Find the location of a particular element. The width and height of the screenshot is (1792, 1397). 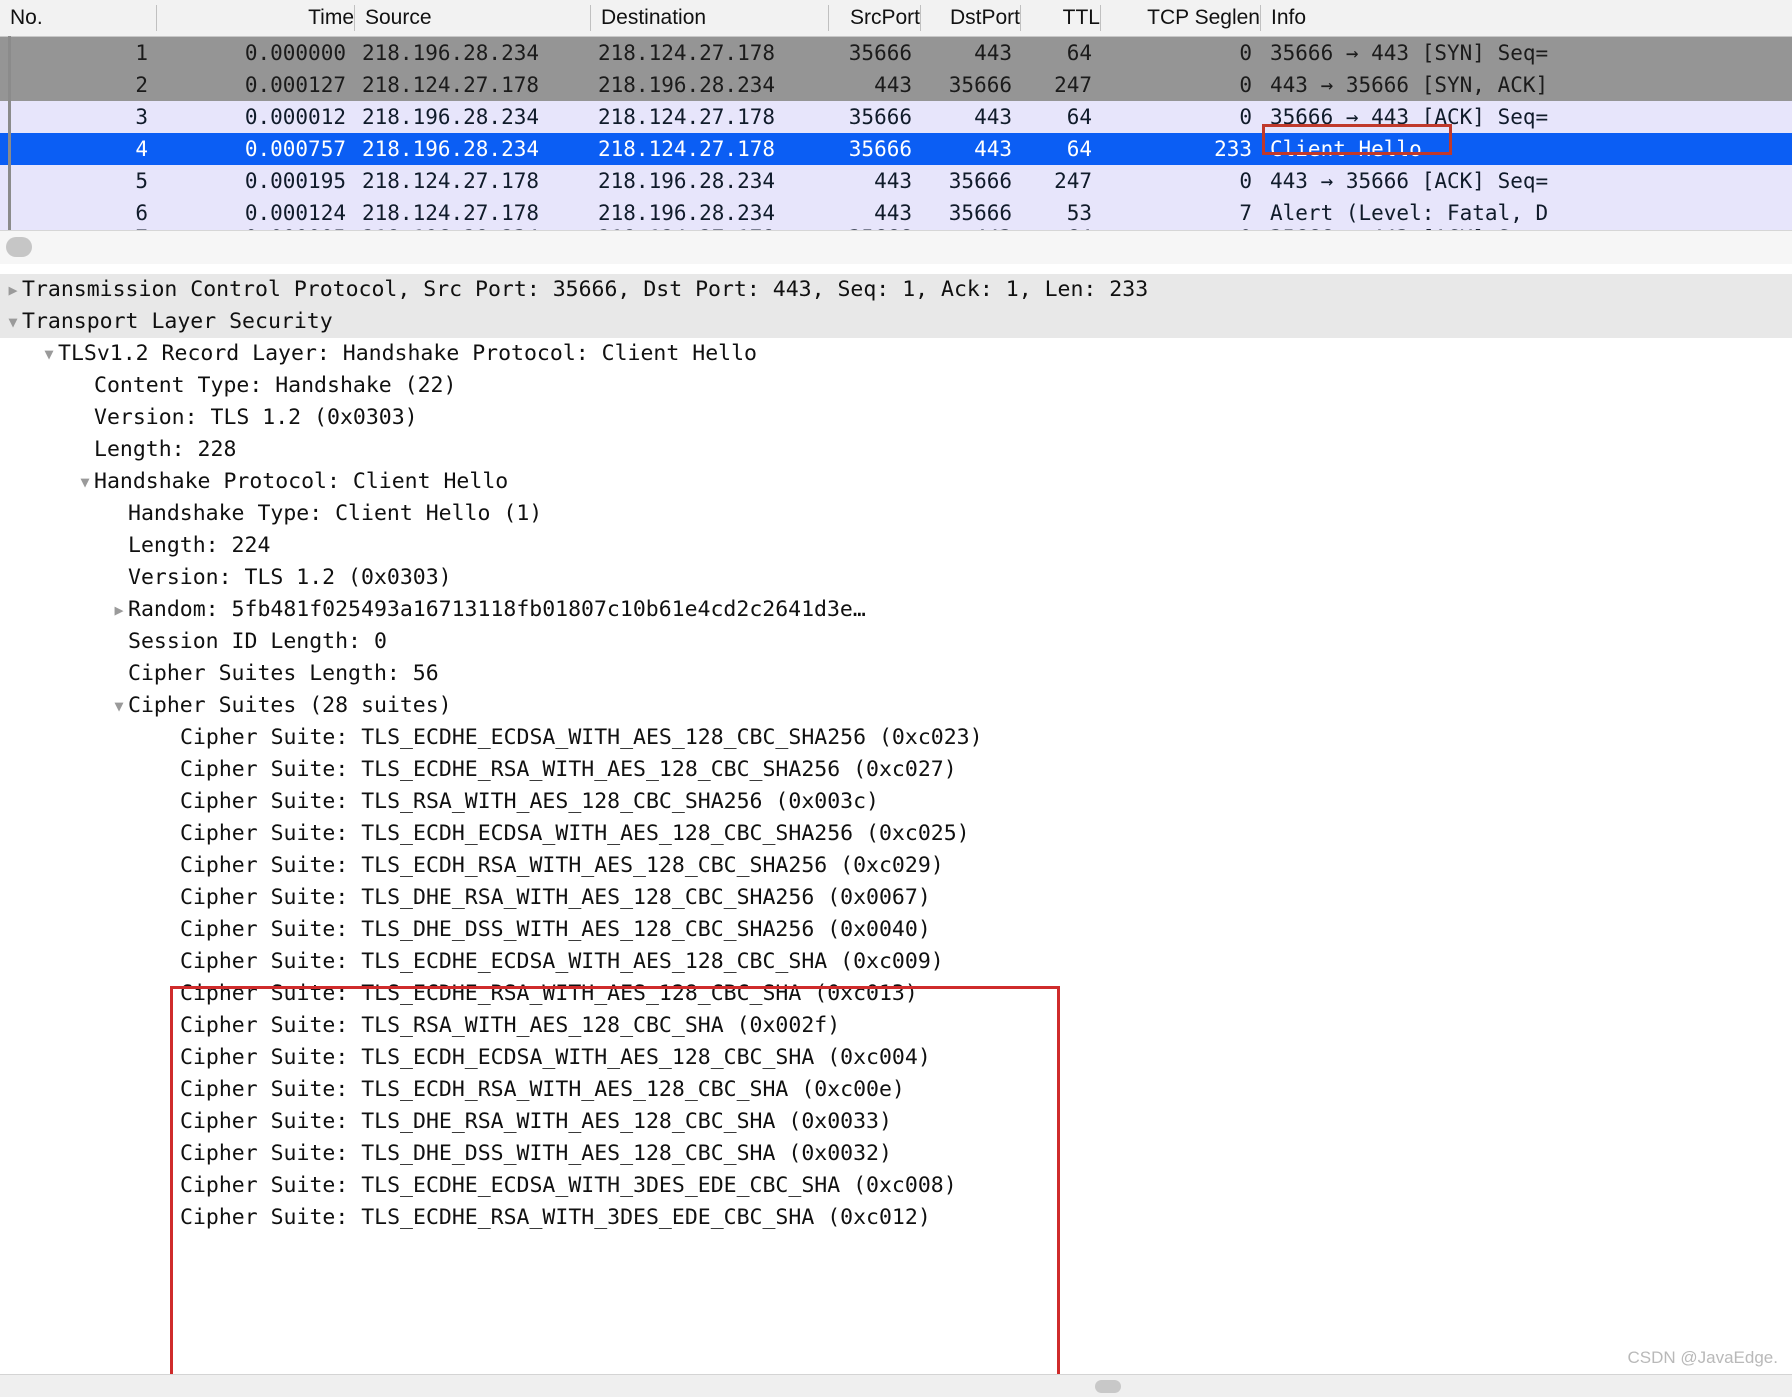

protocol-tree-row: Session ID Length: 0 is located at coordinates (896, 642).